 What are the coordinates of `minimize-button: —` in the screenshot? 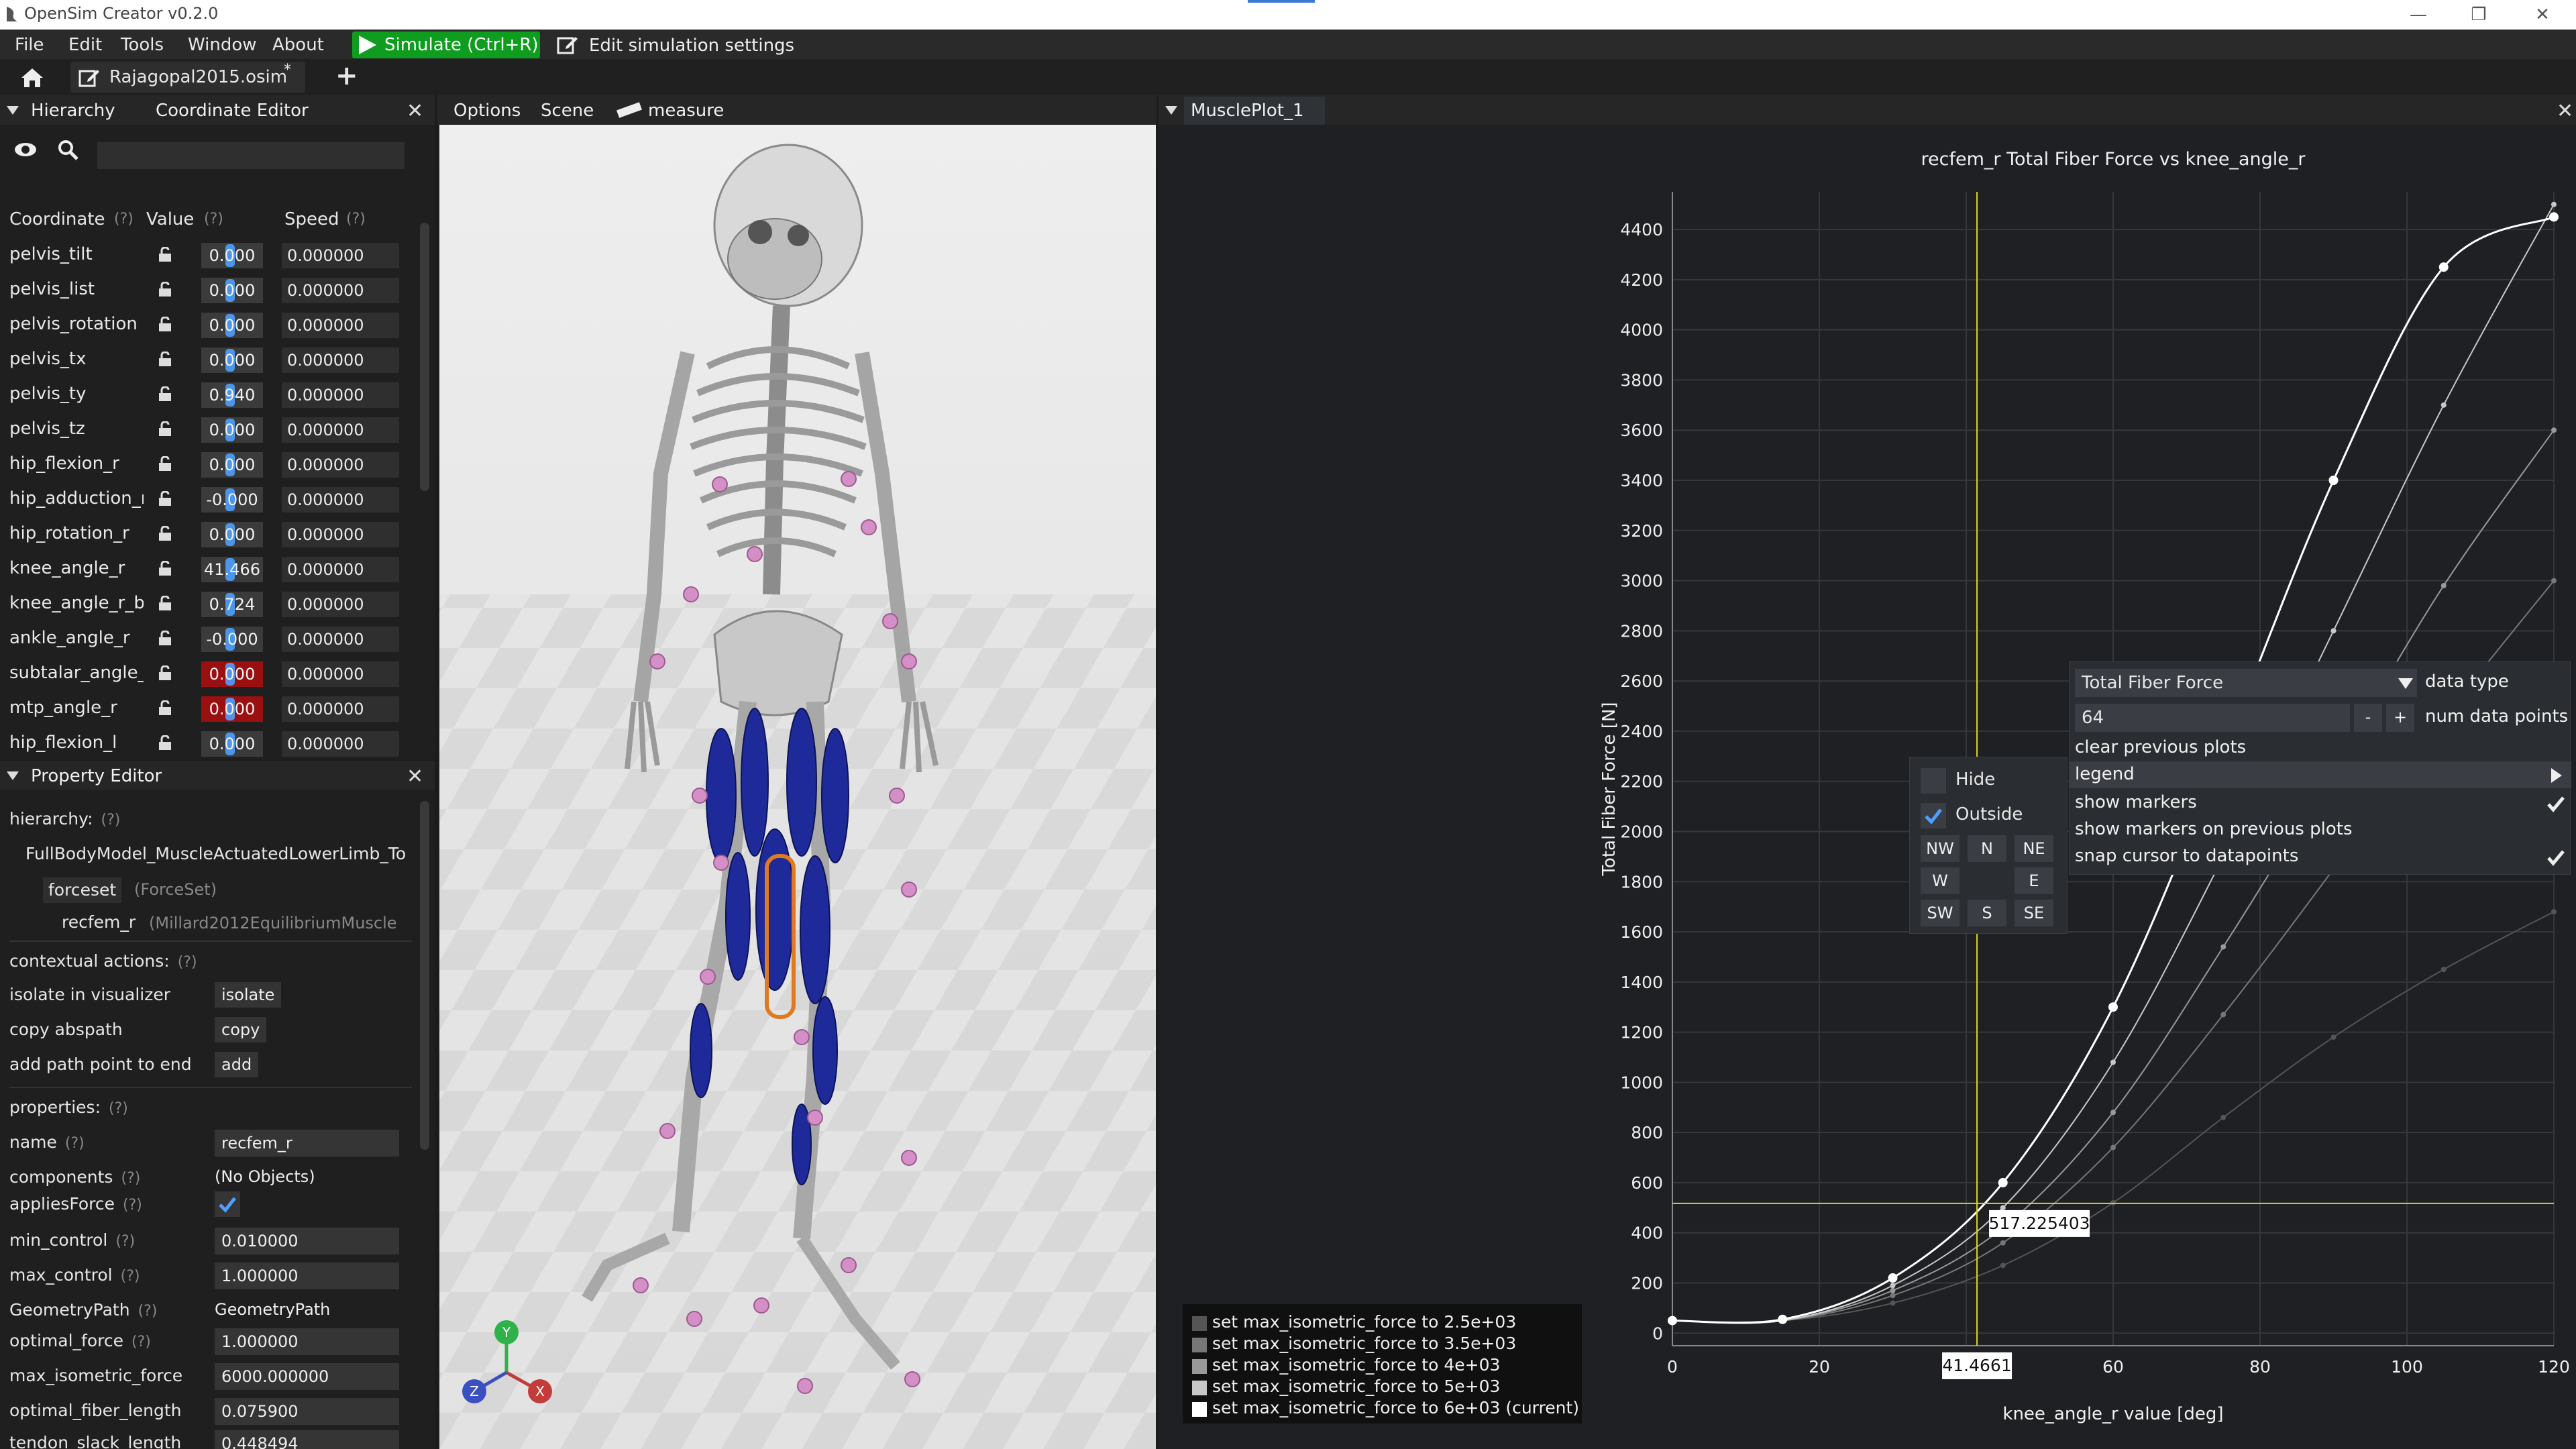 It's located at (2418, 15).